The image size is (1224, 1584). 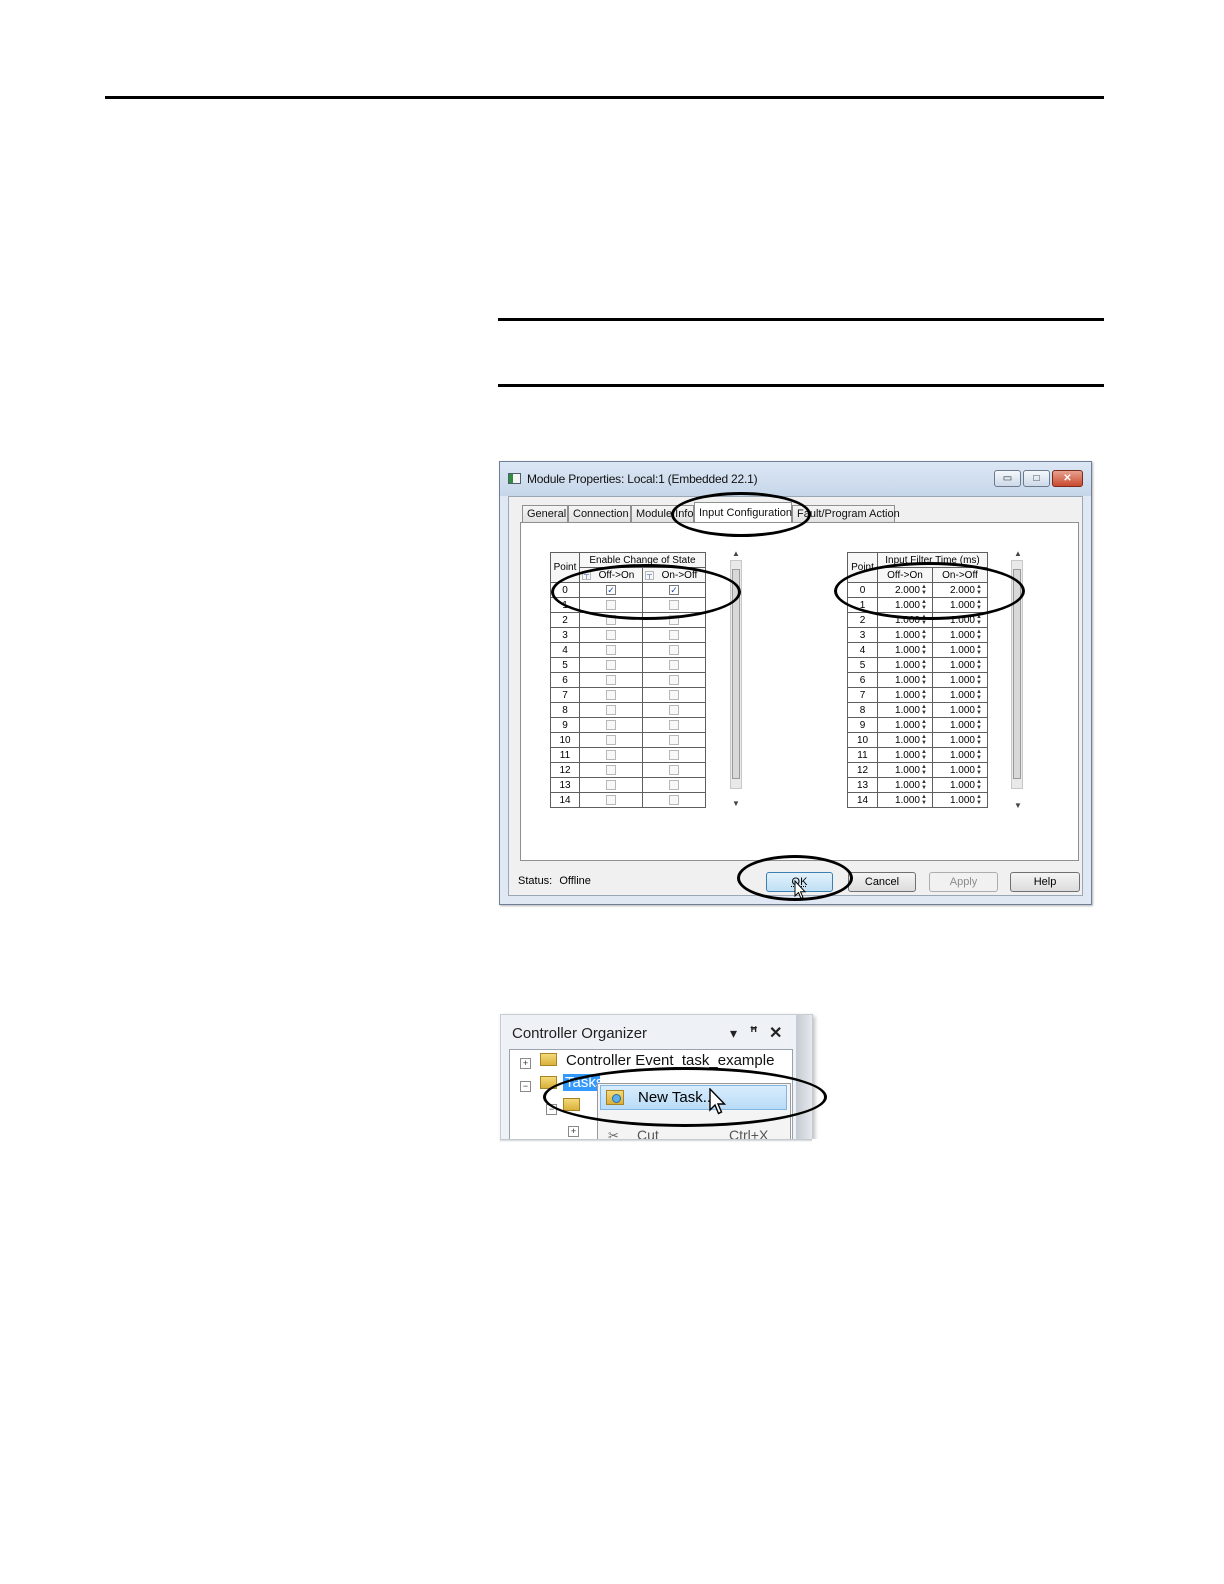 I want to click on filter-value-off-on: 2.000, so click(x=901, y=590).